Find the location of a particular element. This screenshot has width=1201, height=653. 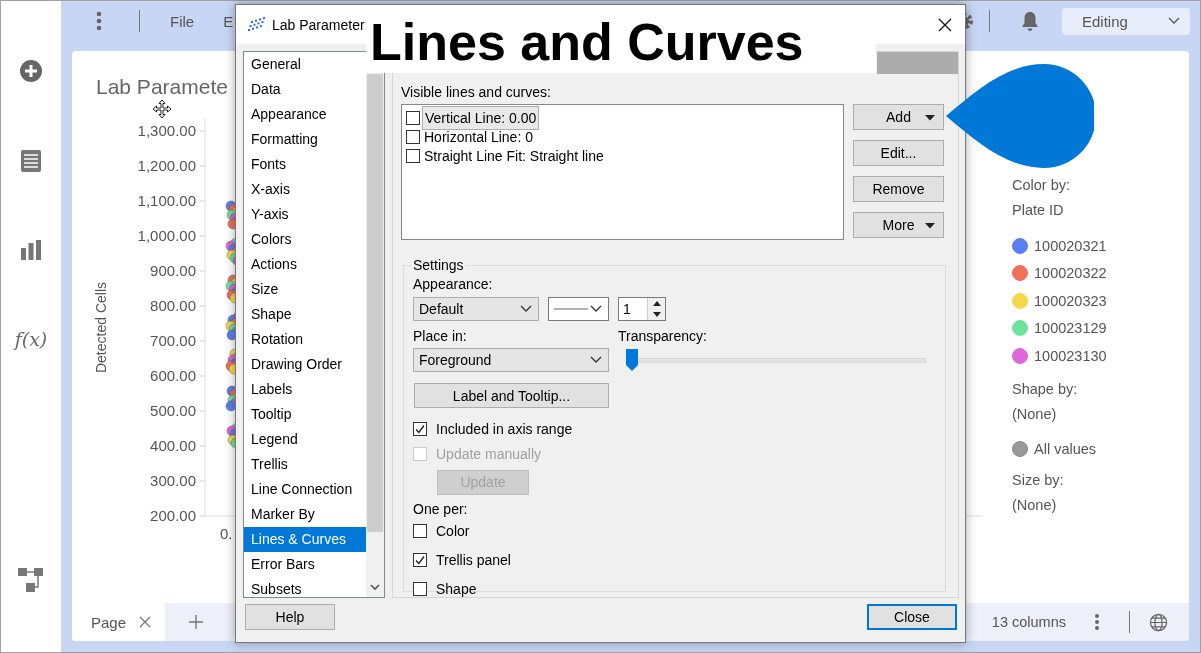

category-item: Lines & Curves is located at coordinates (305, 539).